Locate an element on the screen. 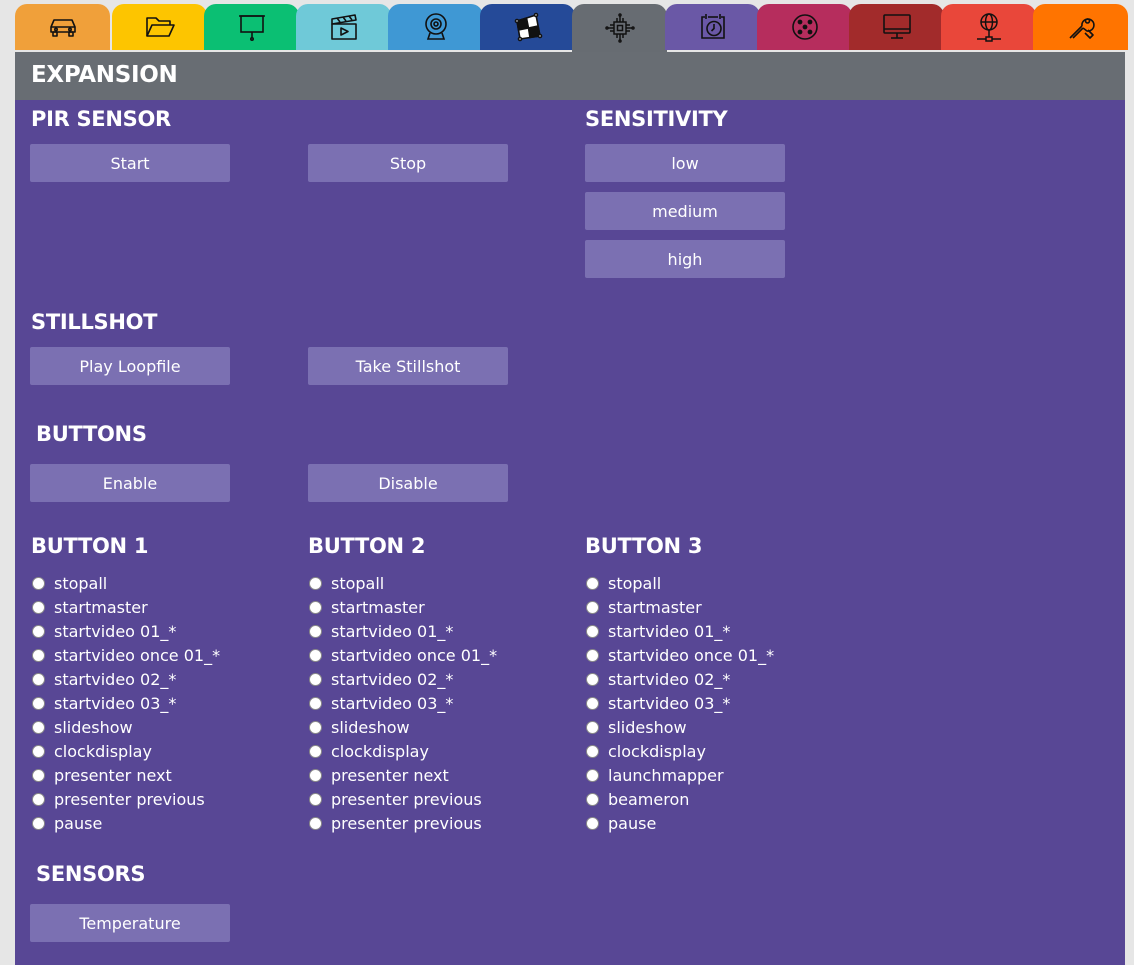 The image size is (1134, 965). tab-dmx is located at coordinates (804, 27).